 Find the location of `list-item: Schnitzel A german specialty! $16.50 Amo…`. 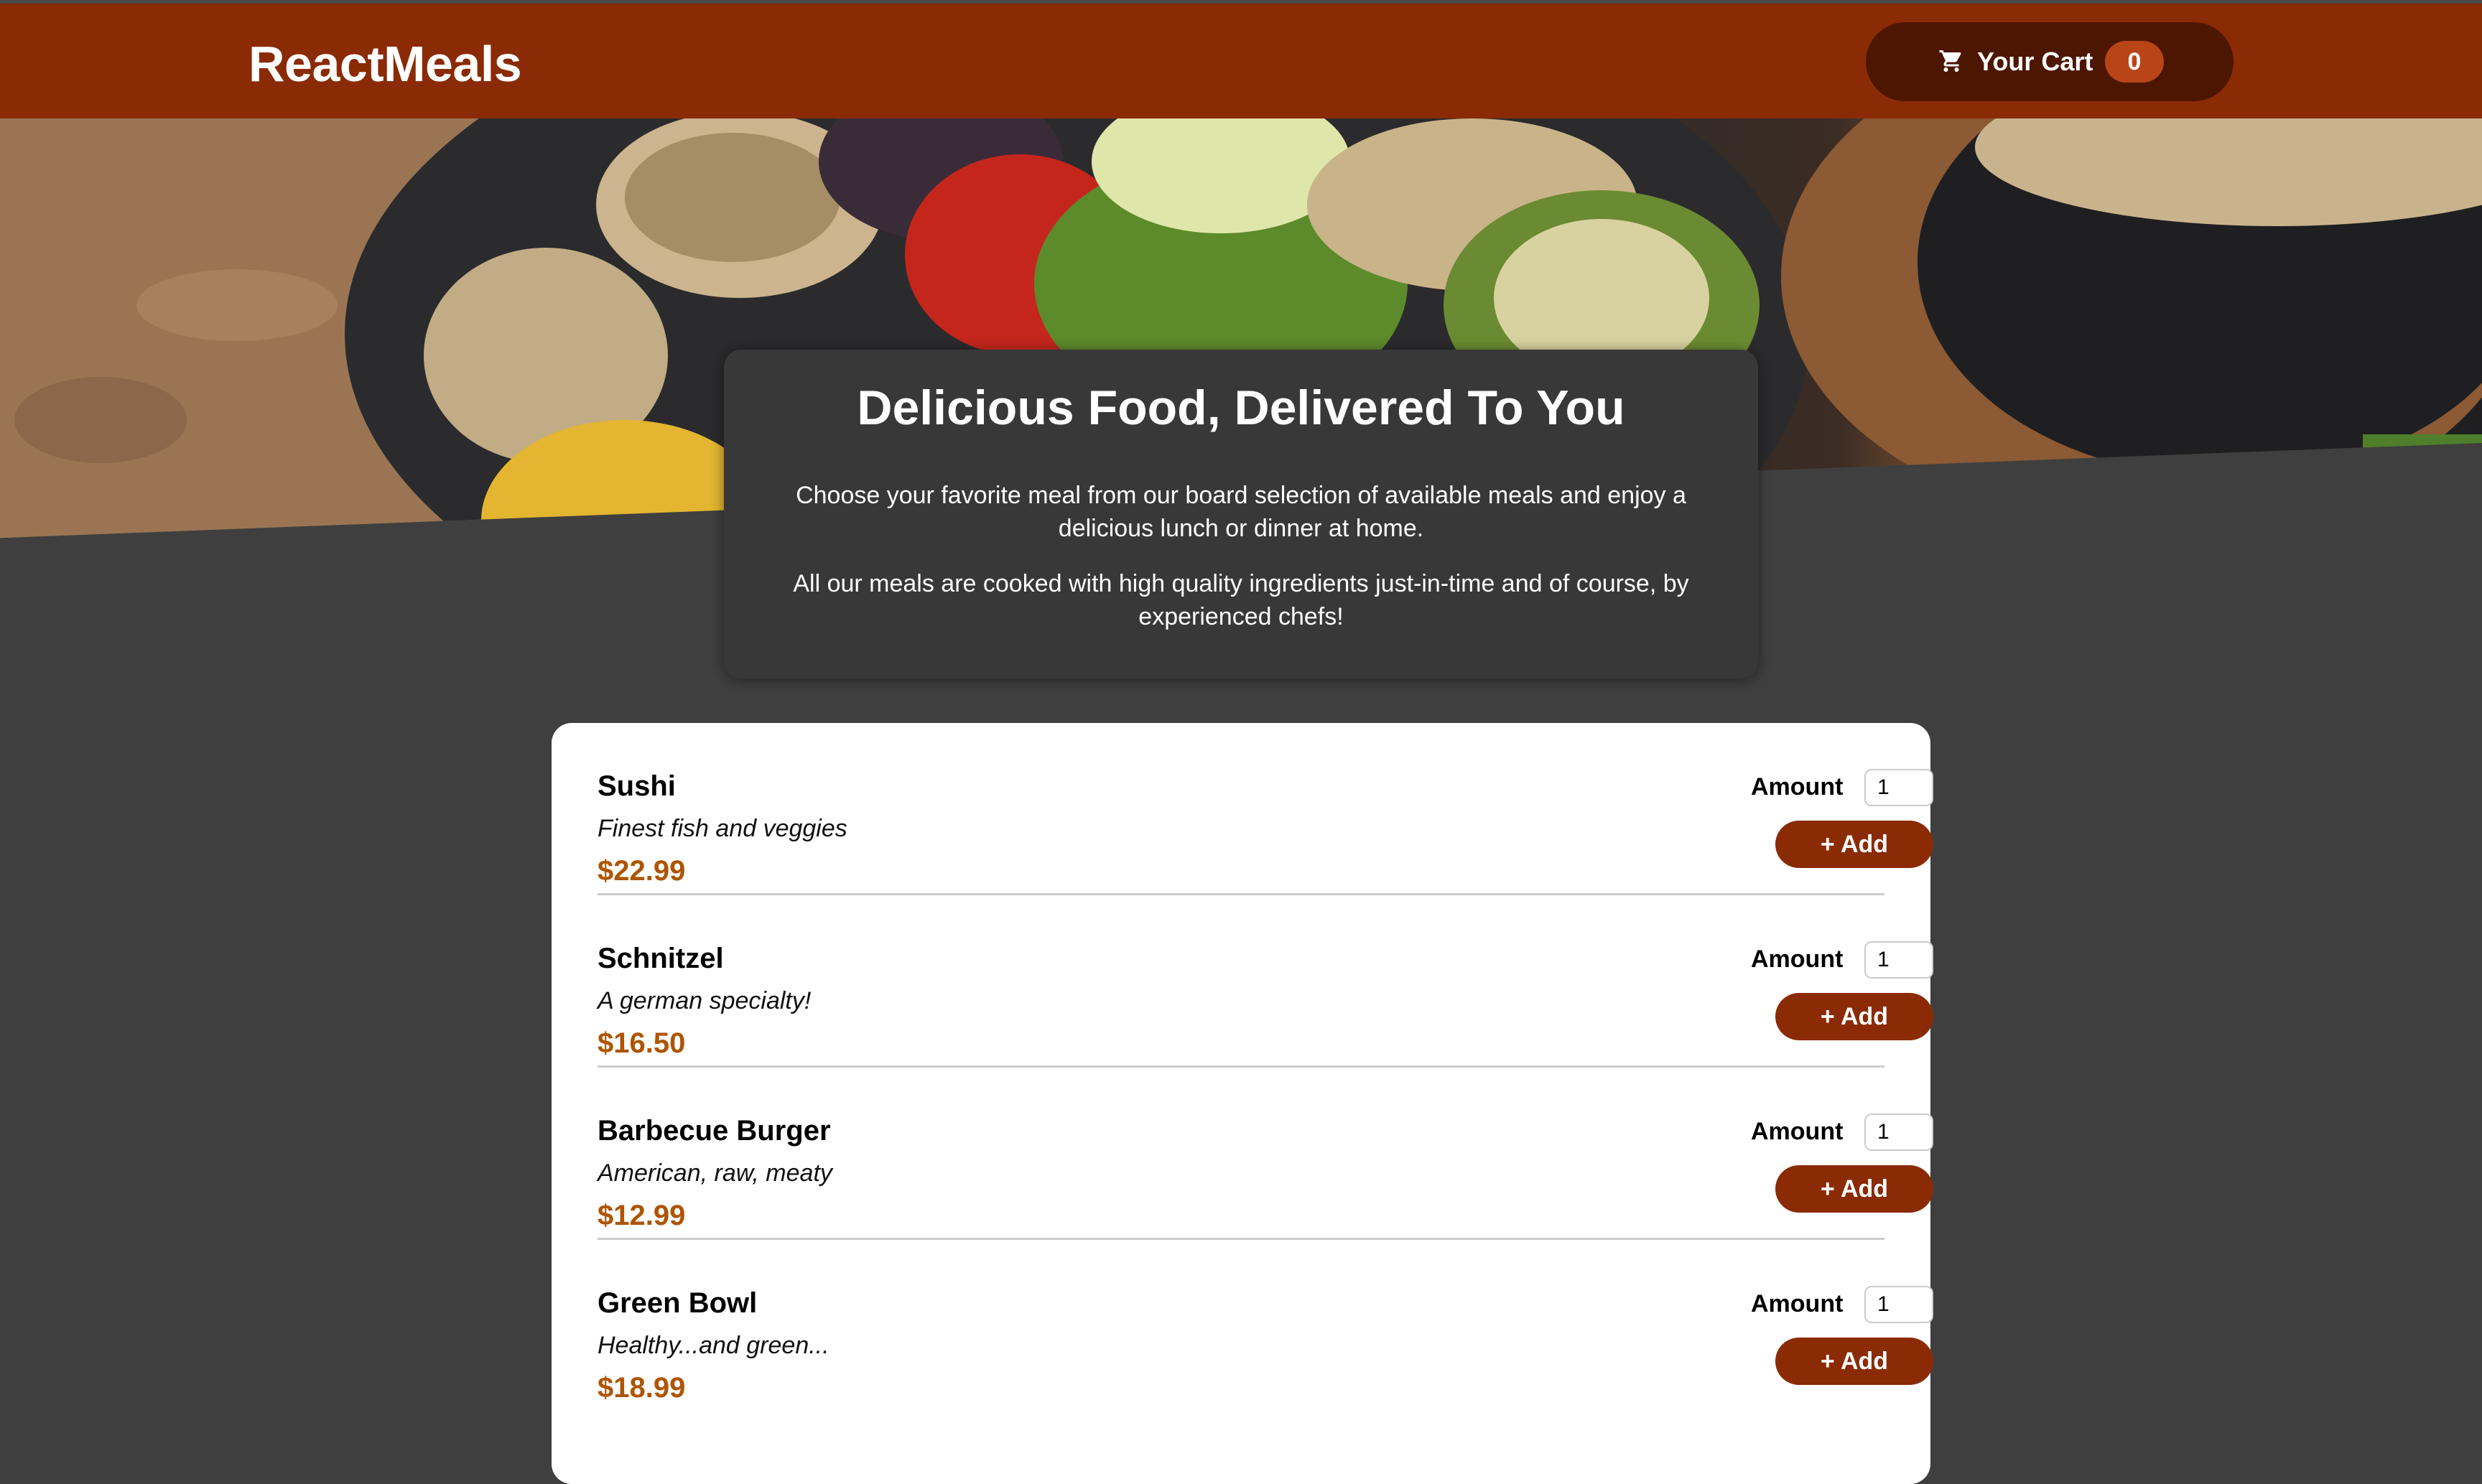

list-item: Schnitzel A german specialty! $16.50 Amo… is located at coordinates (1265, 981).